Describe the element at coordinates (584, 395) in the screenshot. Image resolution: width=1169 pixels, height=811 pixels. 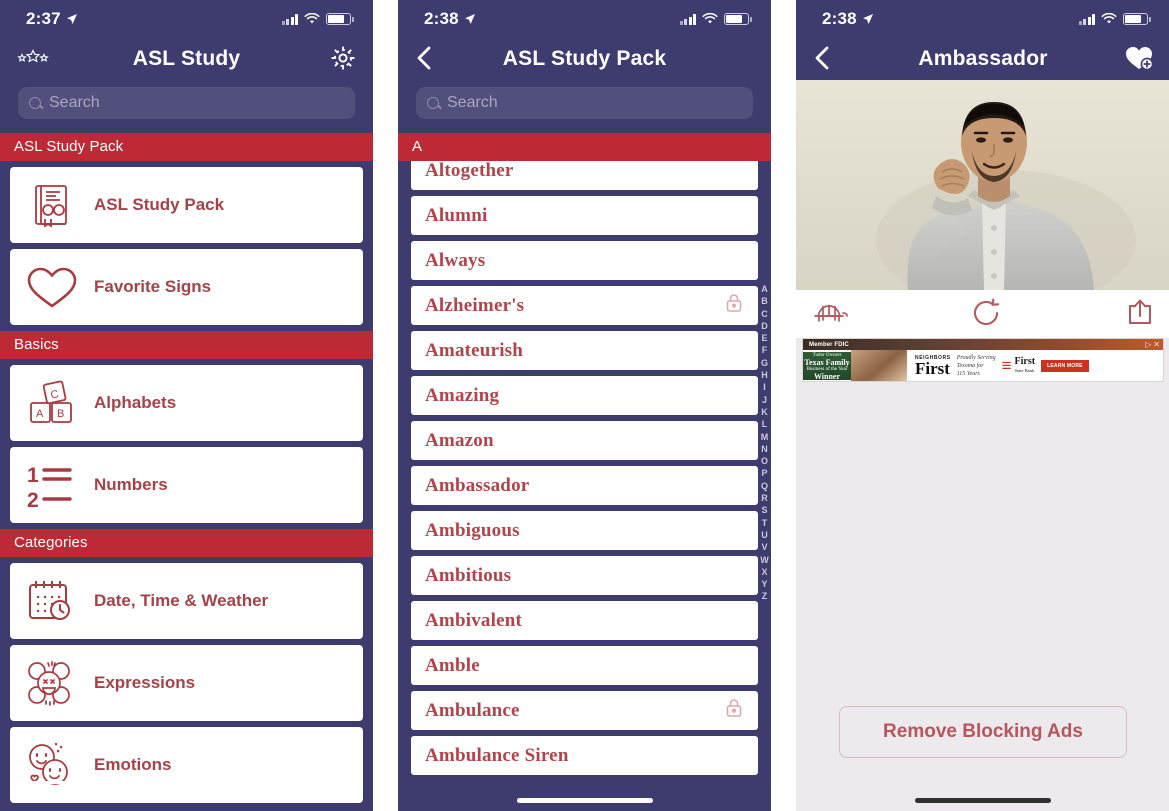
I see `list-item: Amazing` at that location.